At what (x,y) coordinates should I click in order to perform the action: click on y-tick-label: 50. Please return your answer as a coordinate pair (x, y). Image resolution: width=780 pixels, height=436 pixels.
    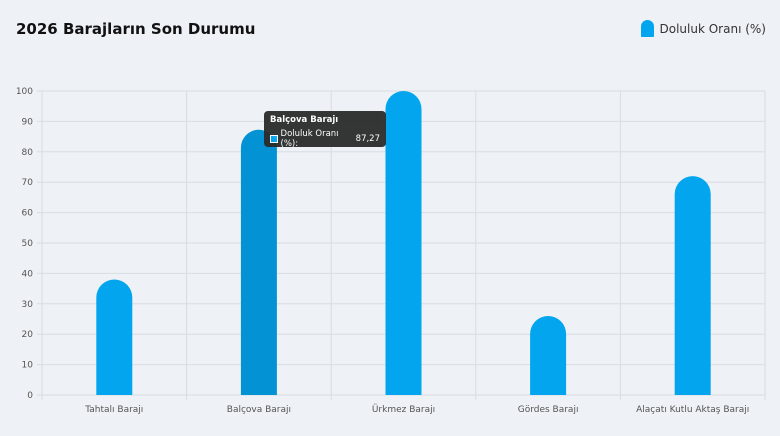
    Looking at the image, I should click on (28, 244).